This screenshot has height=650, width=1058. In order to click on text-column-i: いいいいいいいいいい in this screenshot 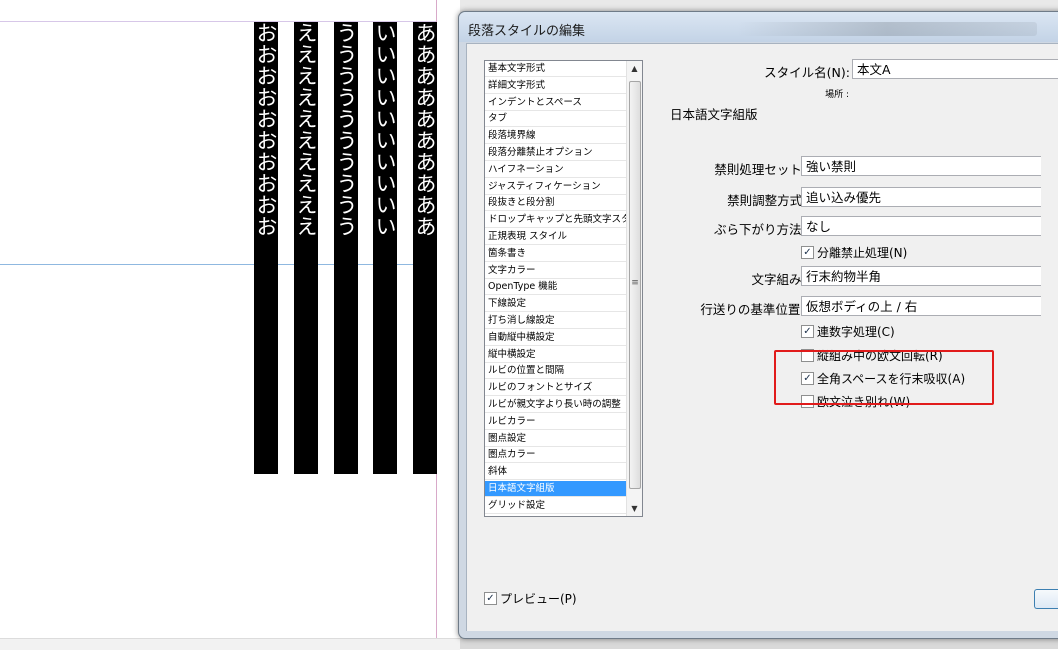, I will do `click(385, 248)`.